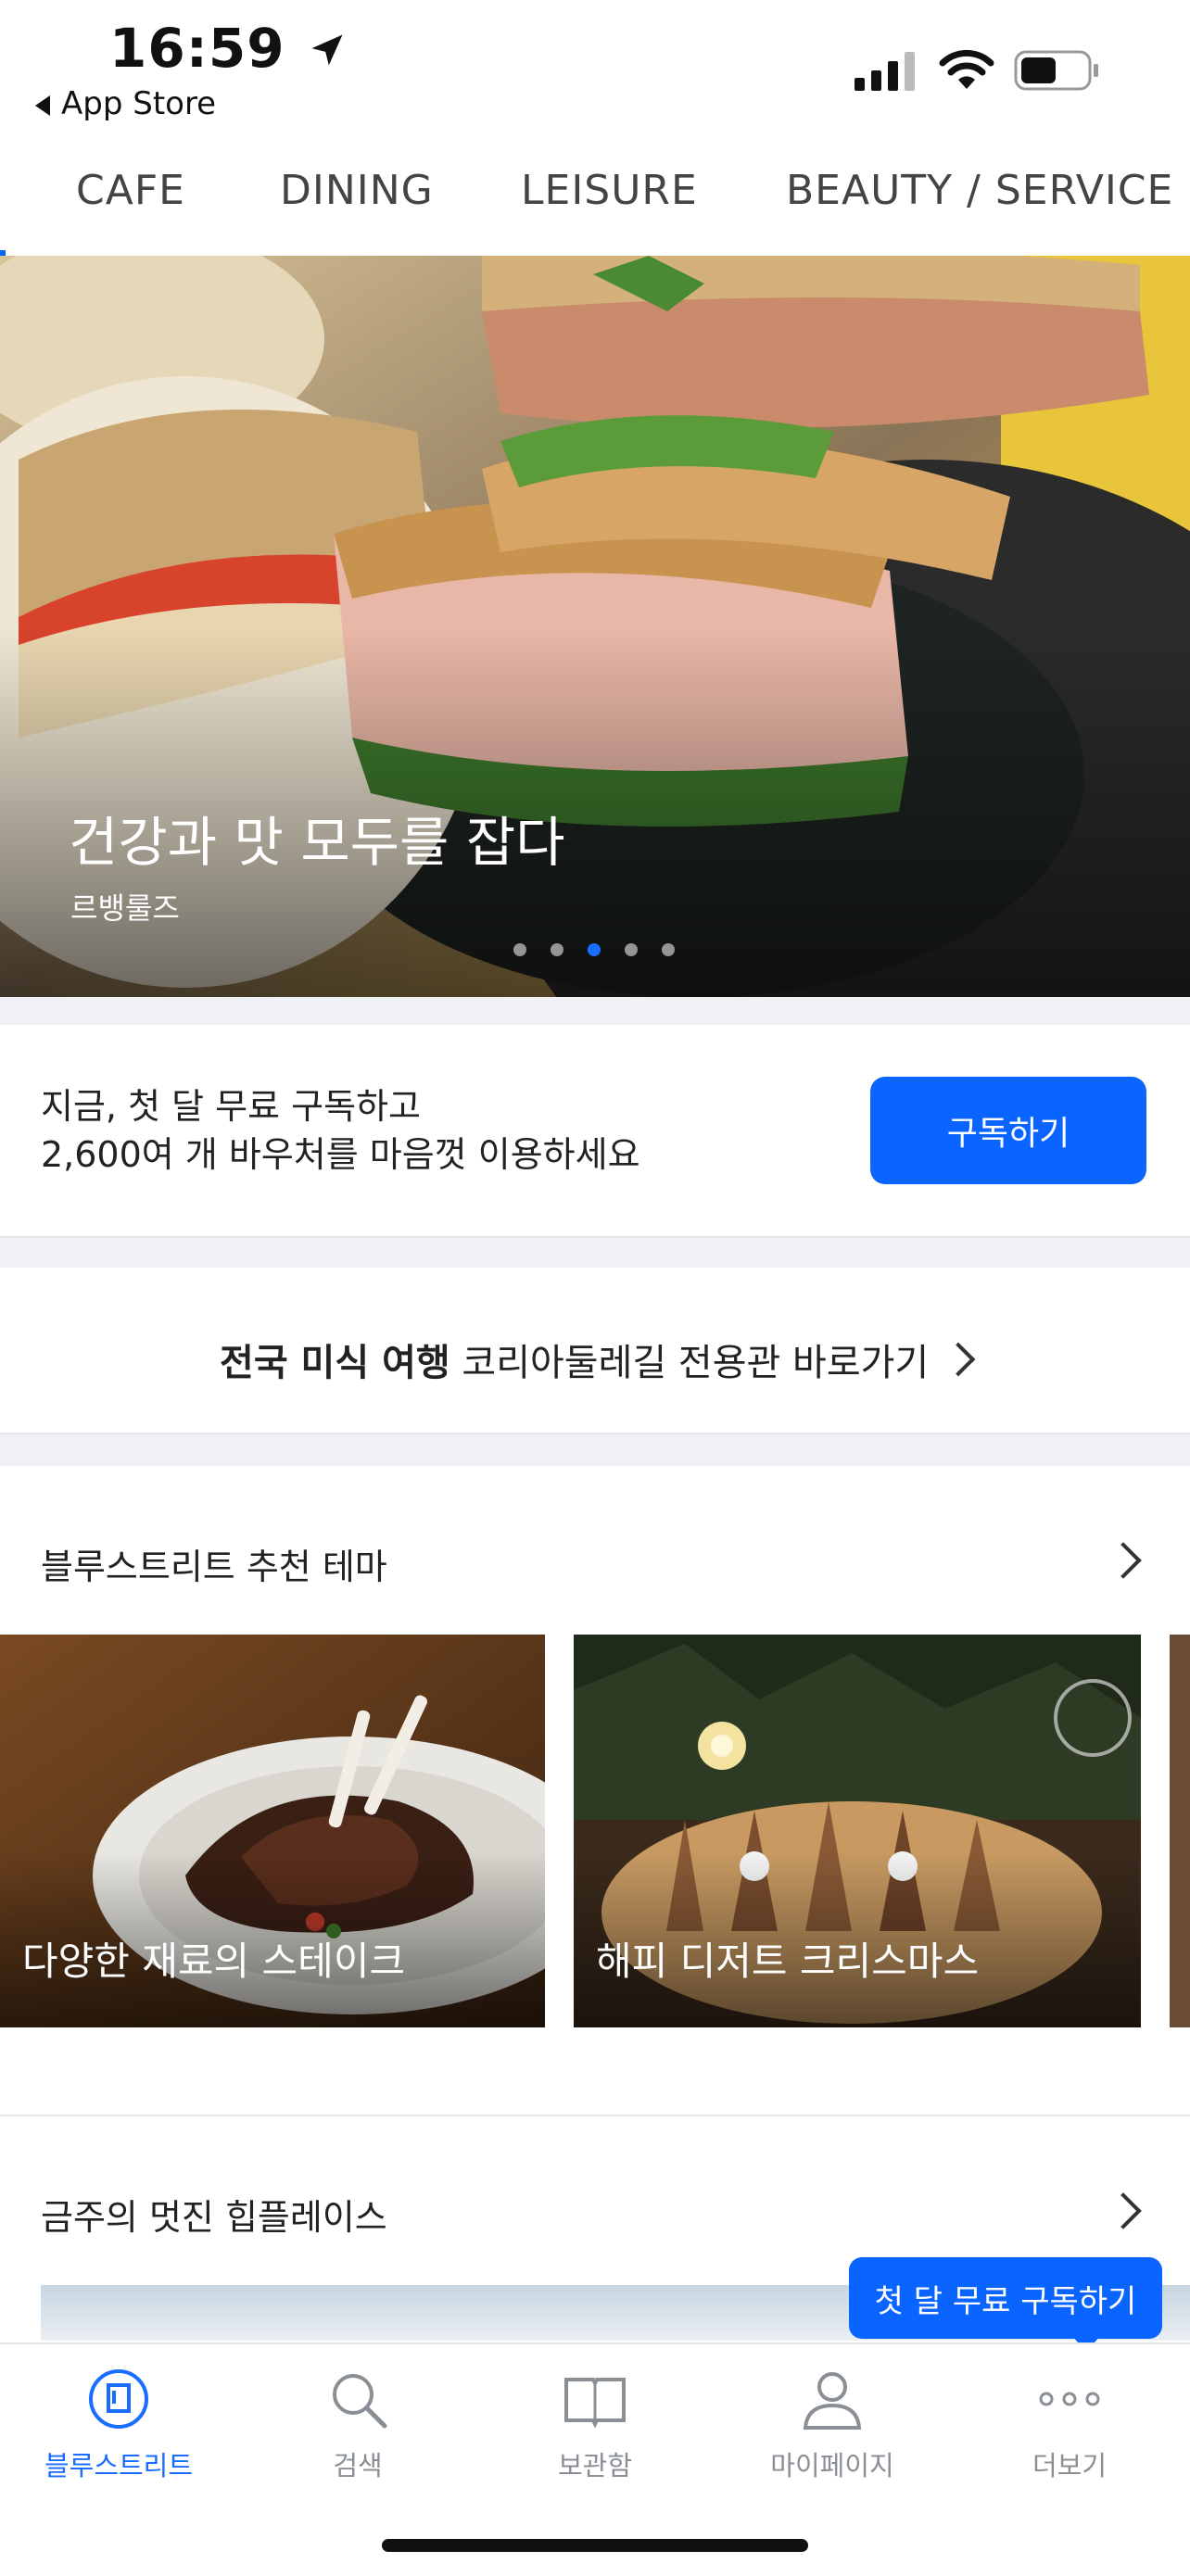  Describe the element at coordinates (125, 908) in the screenshot. I see `hero-subtitle: 르뱅룰즈` at that location.